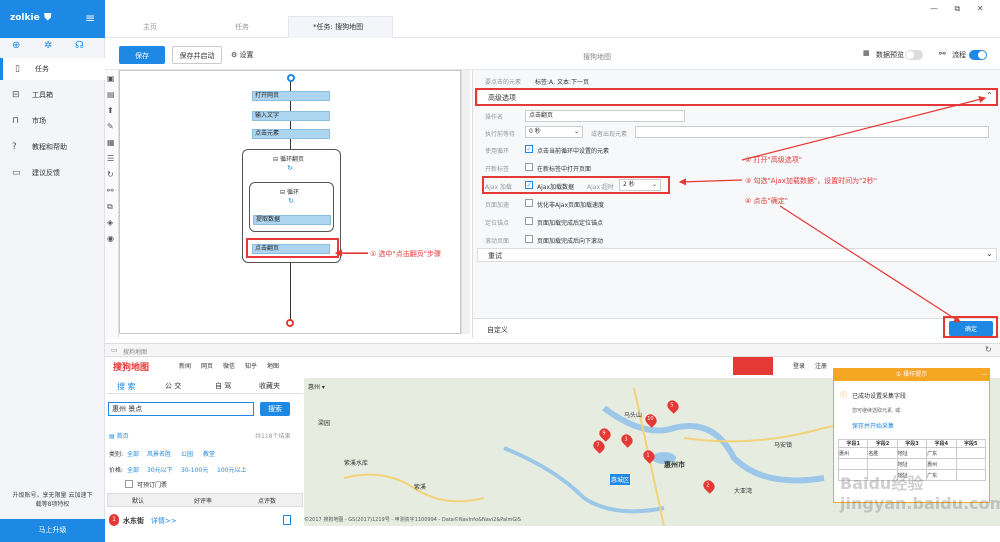 This screenshot has height=542, width=1000. What do you see at coordinates (159, 453) in the screenshot?
I see `category-scenic: 风景名胜` at bounding box center [159, 453].